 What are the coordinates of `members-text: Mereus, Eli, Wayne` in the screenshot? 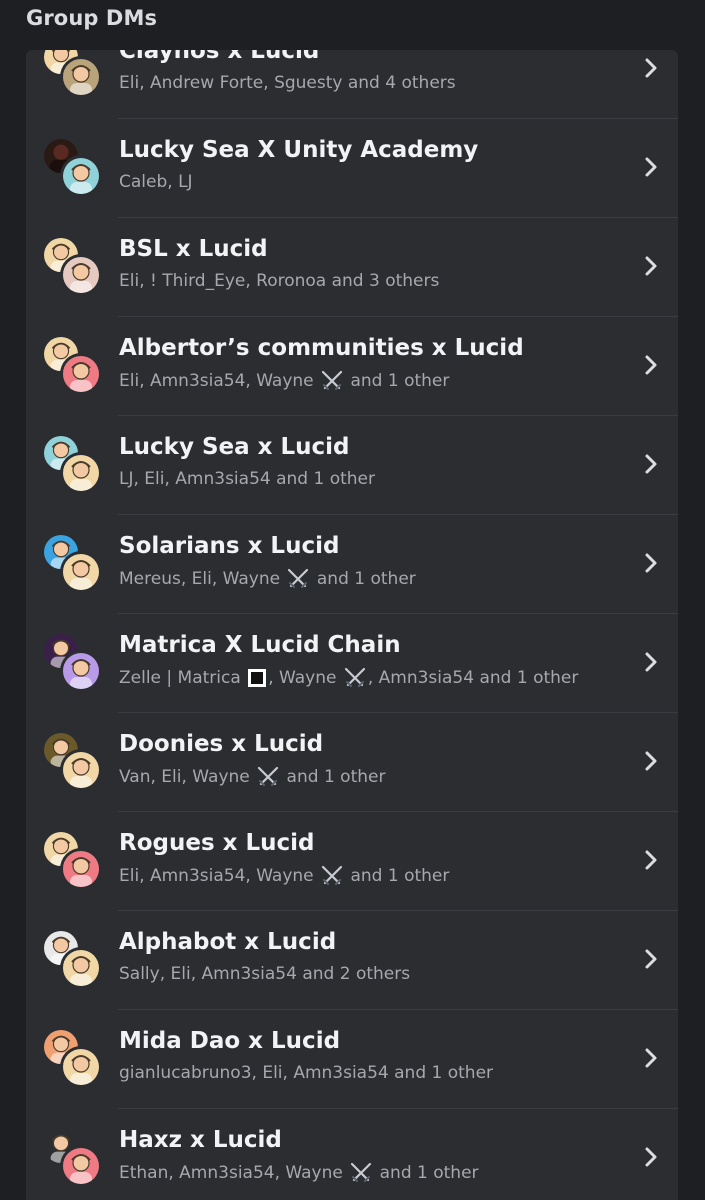 It's located at (202, 579).